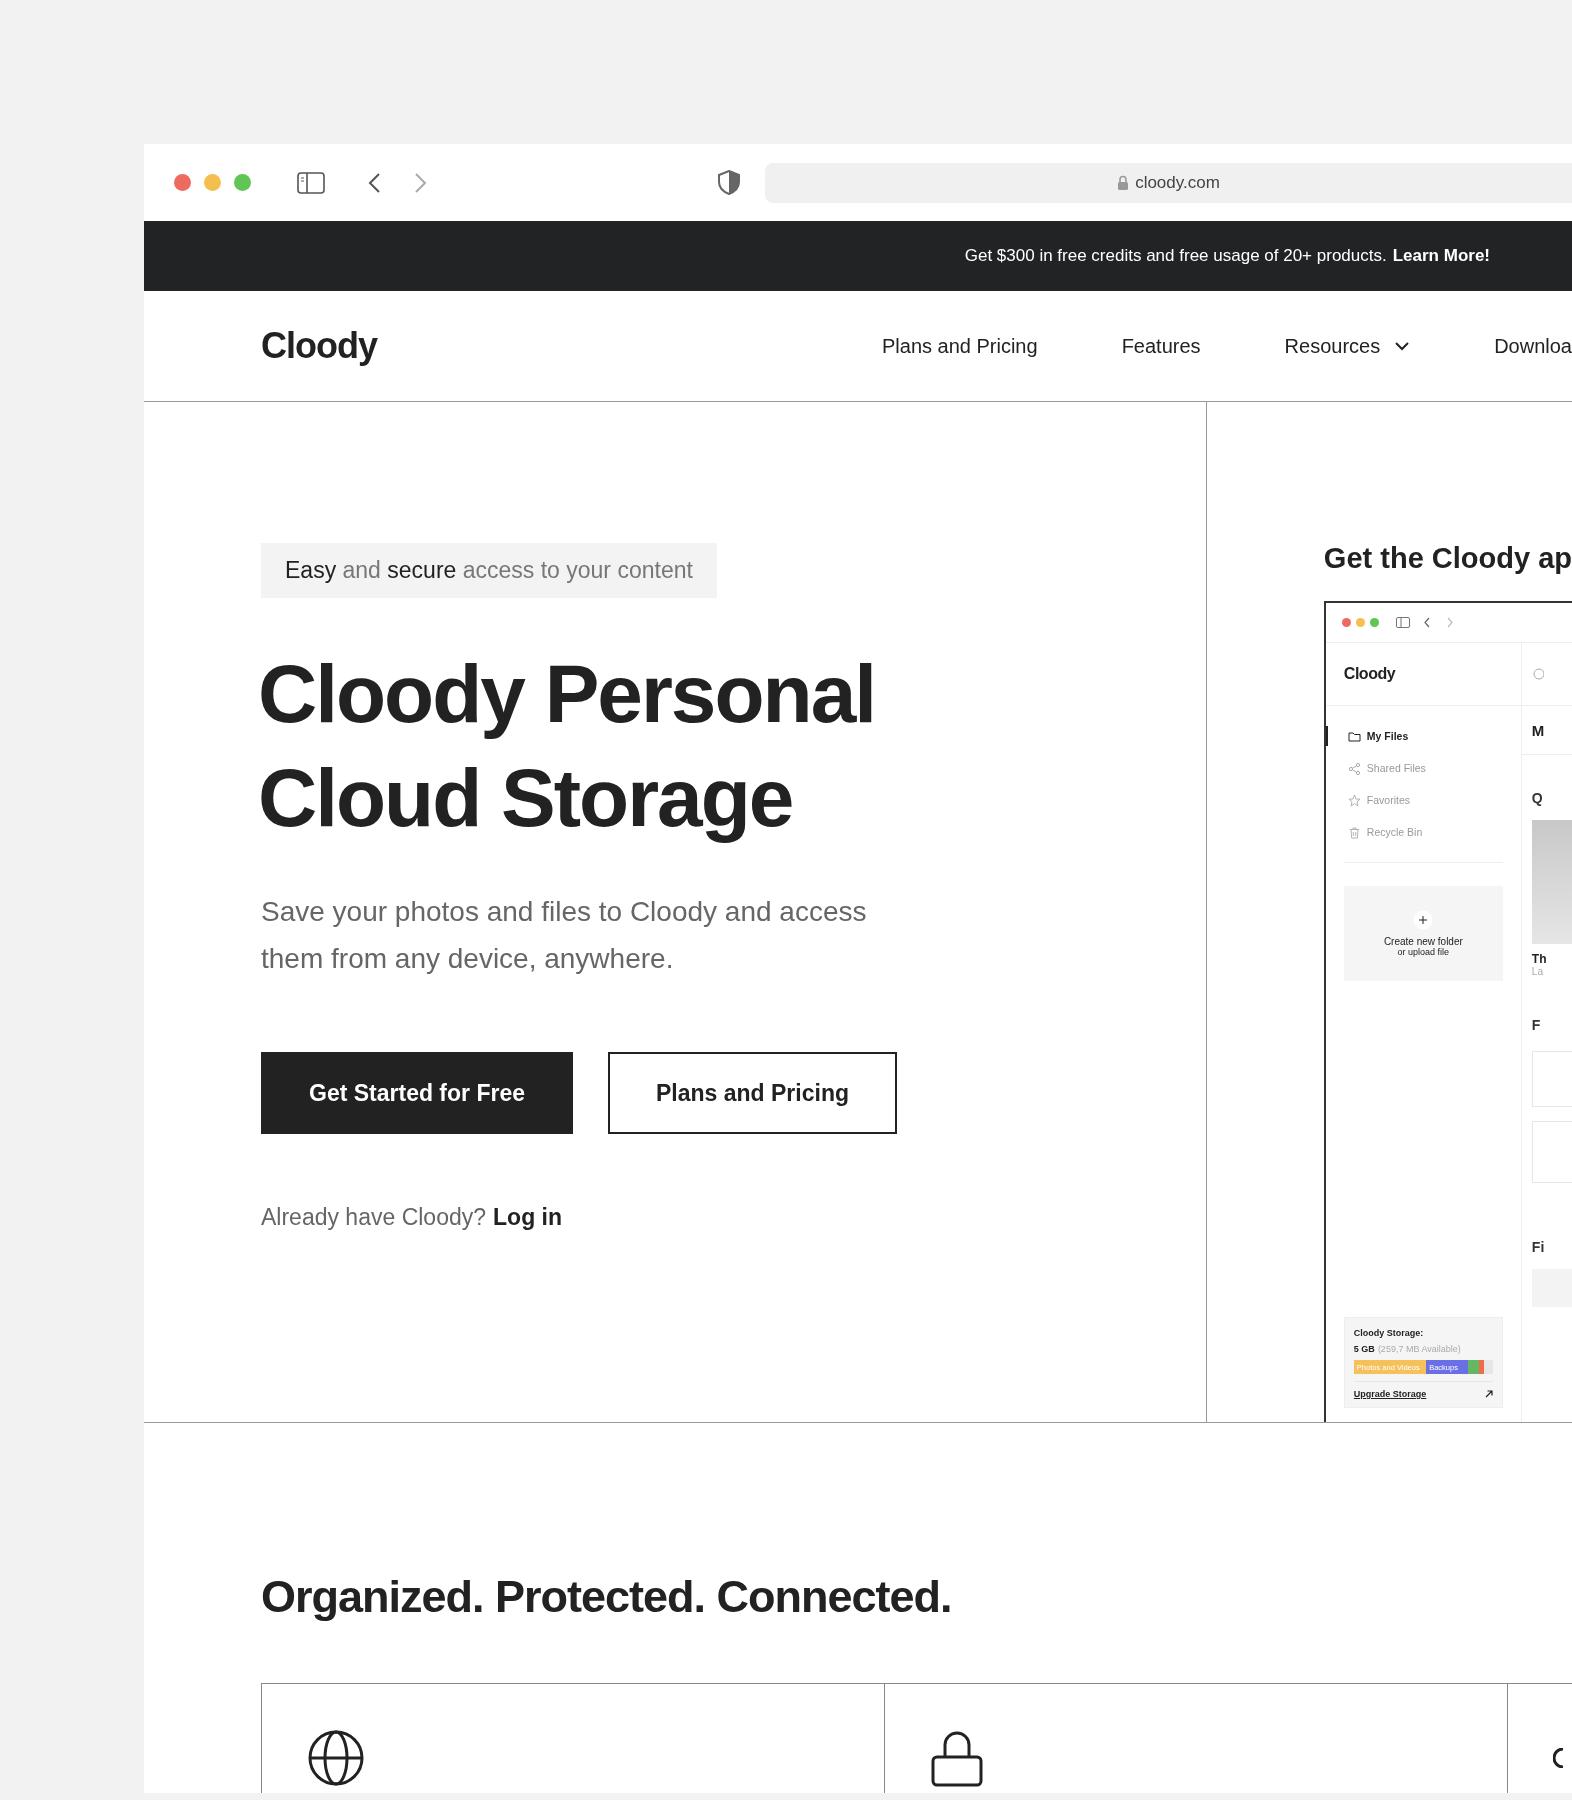  I want to click on sidebar-item: My Files, so click(1423, 736).